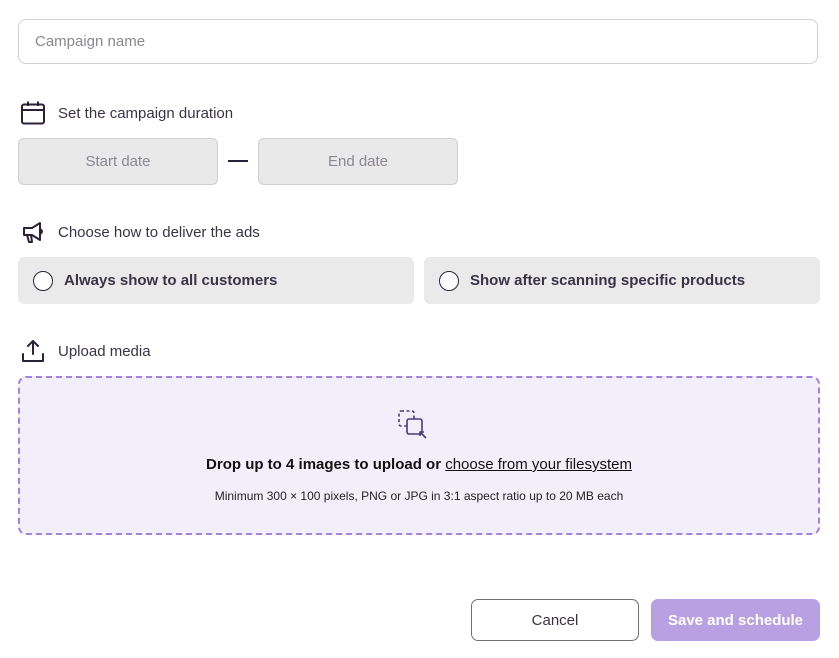 This screenshot has width=839, height=658. What do you see at coordinates (413, 425) in the screenshot?
I see `drag-drop-icon` at bounding box center [413, 425].